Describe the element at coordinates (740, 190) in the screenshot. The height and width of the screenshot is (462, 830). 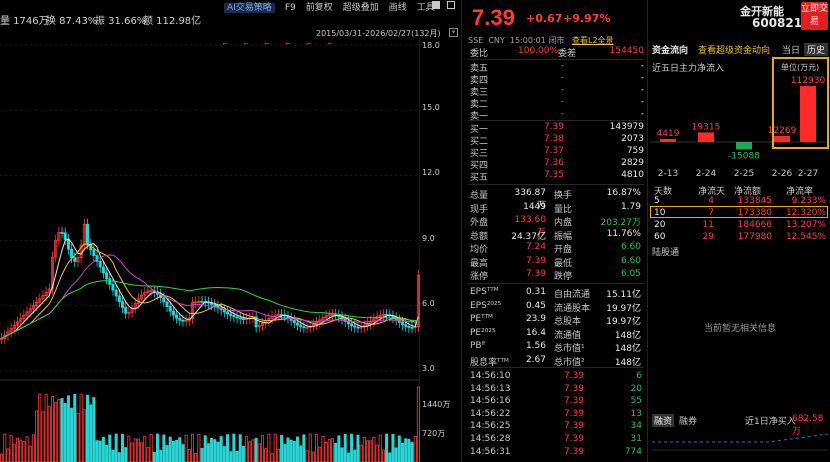
I see `flow-table-header: 天数 净流天 净流额 净流率` at that location.